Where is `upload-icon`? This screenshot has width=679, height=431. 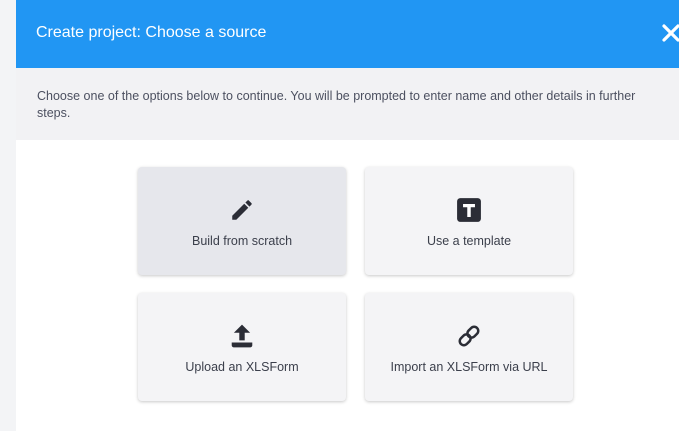 upload-icon is located at coordinates (242, 336).